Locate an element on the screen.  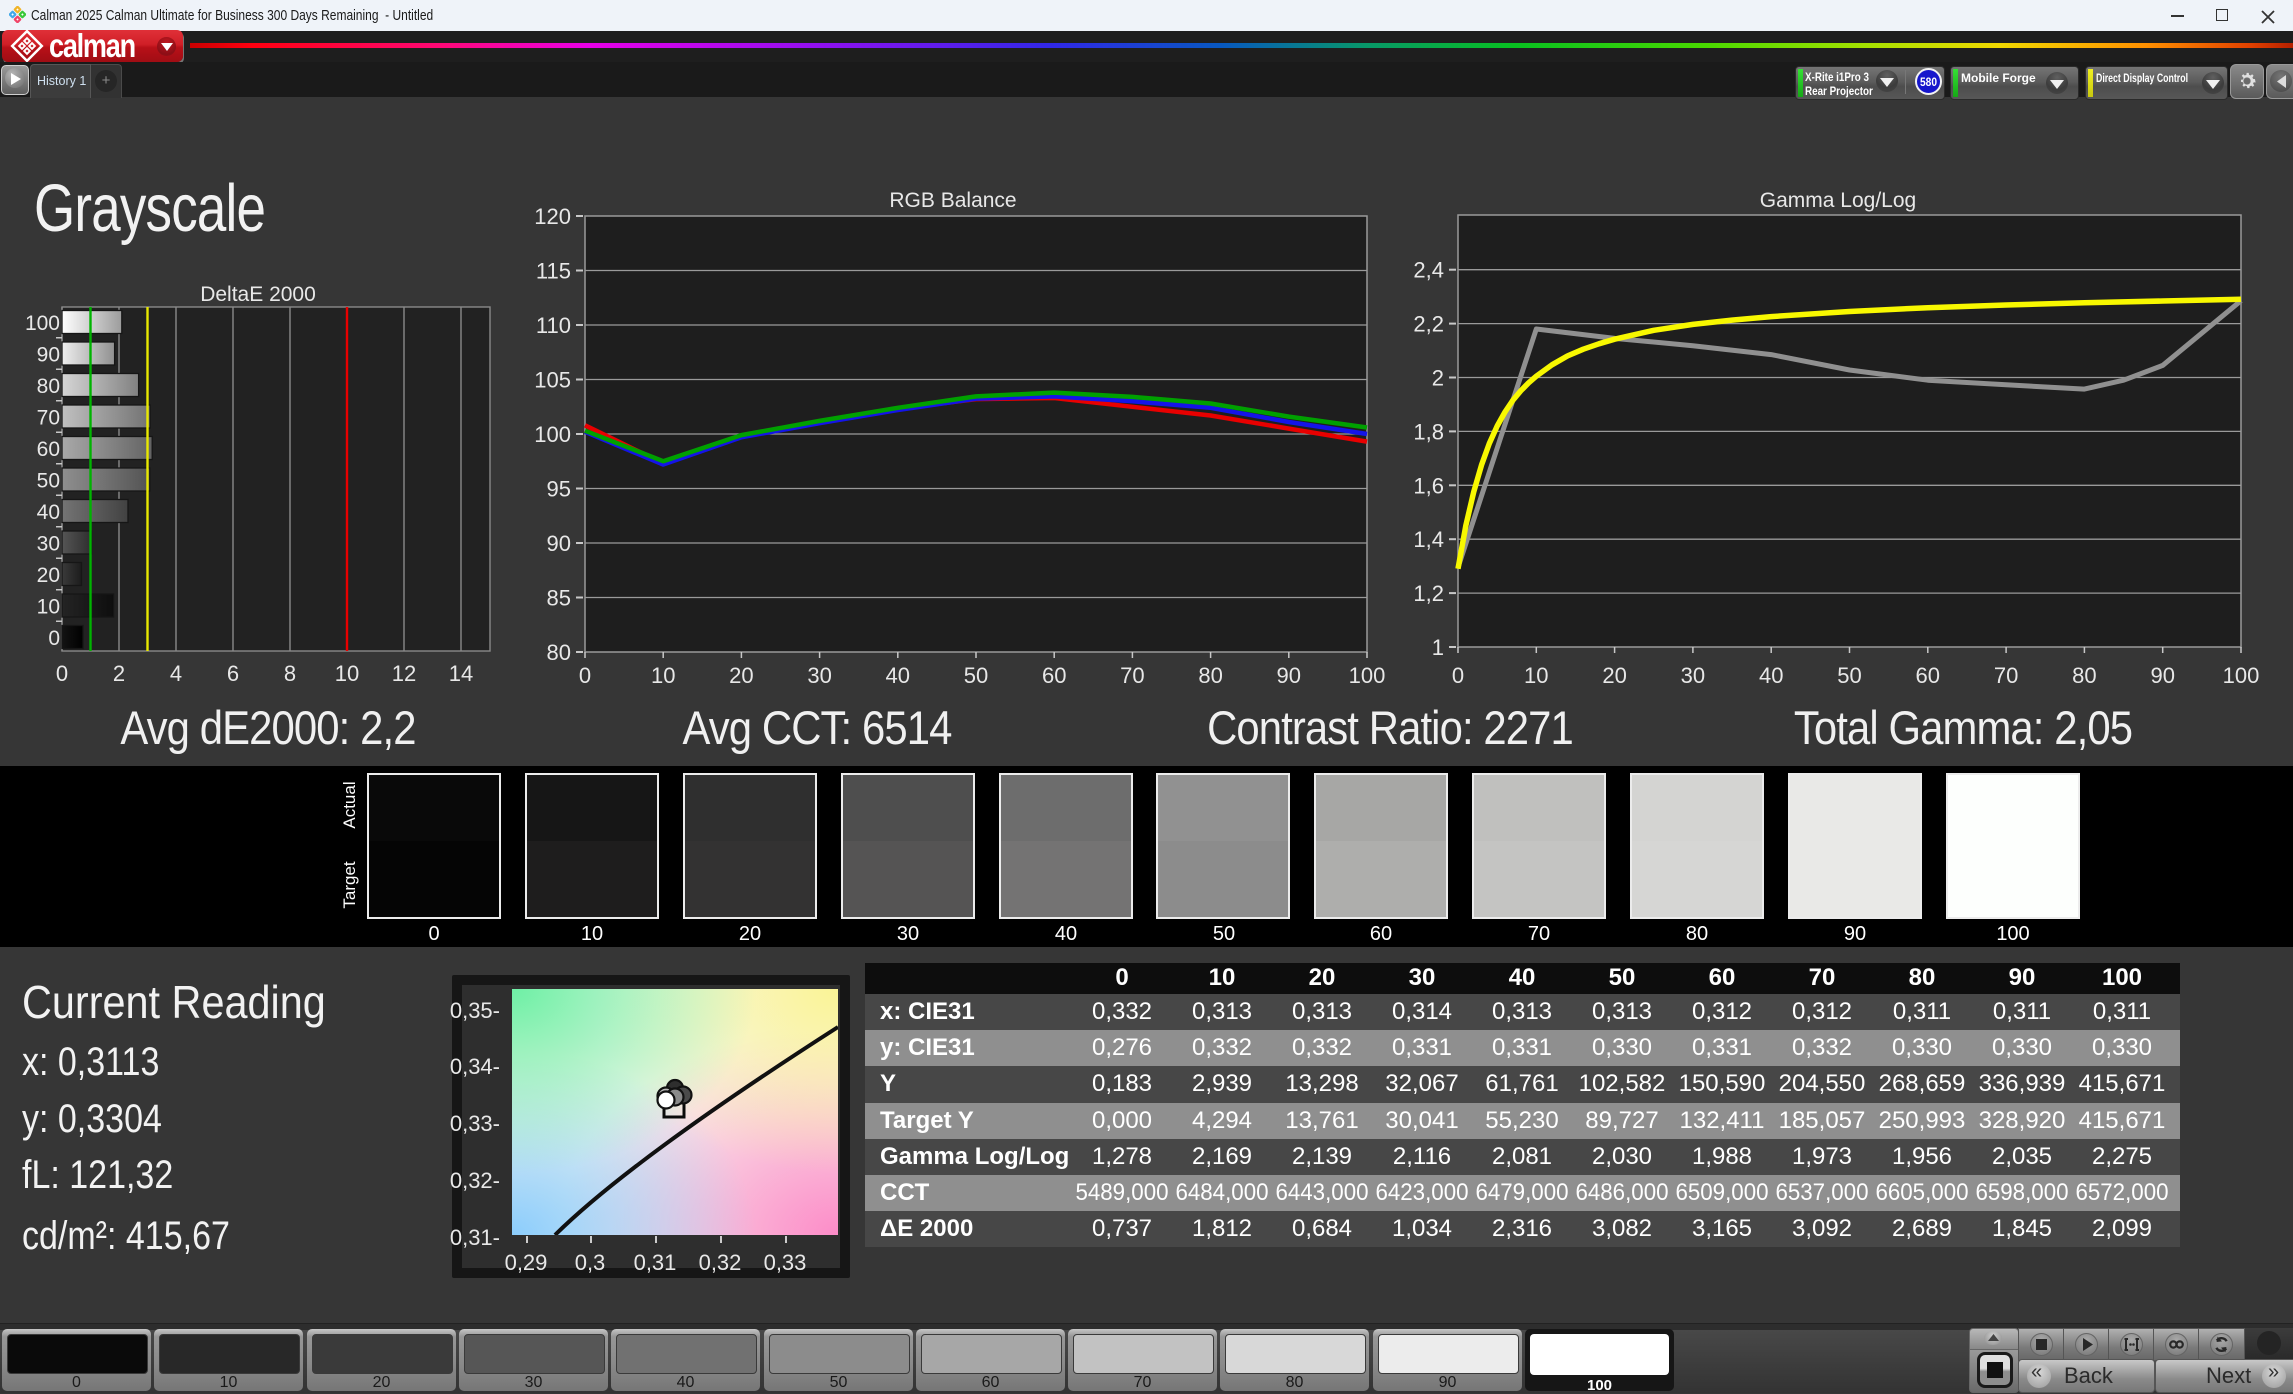
svg-text: 105 is located at coordinates (552, 380).